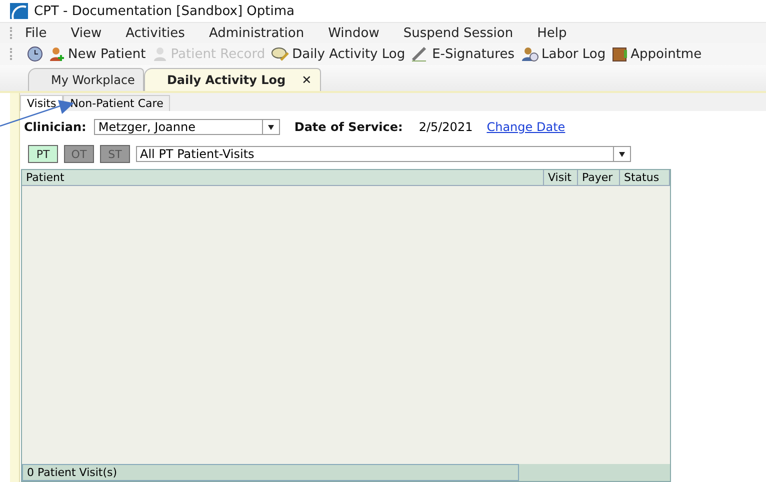 This screenshot has width=766, height=482. I want to click on date-label: Date of Service:, so click(348, 127).